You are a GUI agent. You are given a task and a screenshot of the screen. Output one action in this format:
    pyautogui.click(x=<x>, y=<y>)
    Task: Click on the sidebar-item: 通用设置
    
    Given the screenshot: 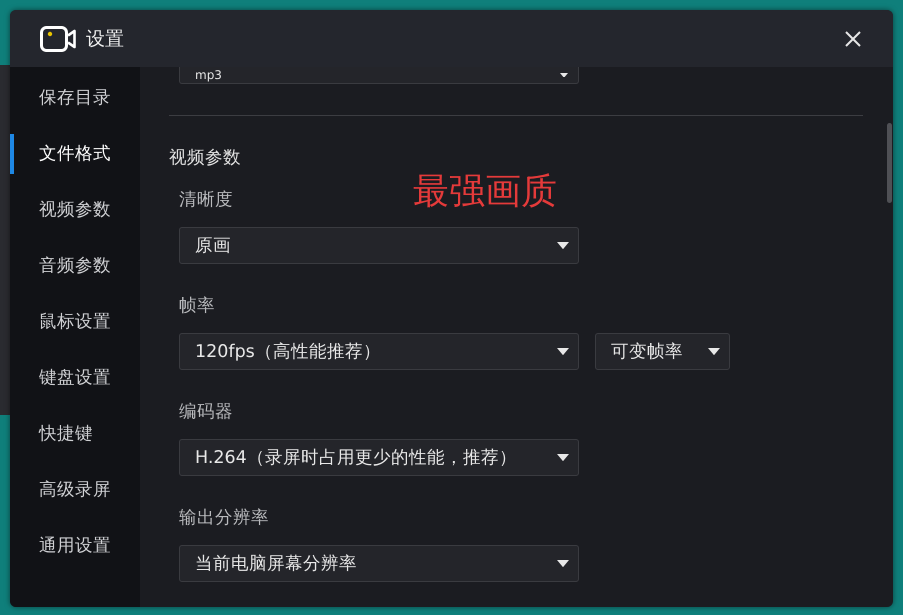 What is the action you would take?
    pyautogui.click(x=75, y=546)
    